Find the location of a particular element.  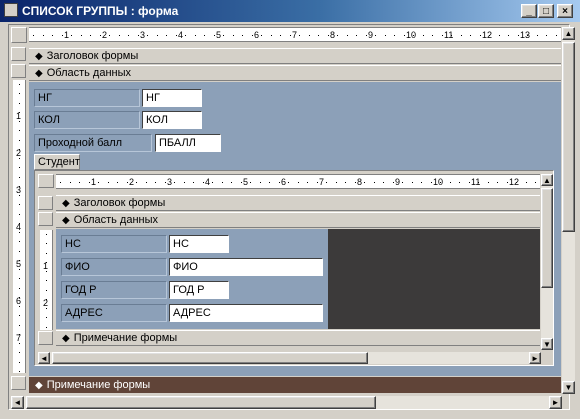

field-pball: ПБАЛЛ is located at coordinates (188, 143).